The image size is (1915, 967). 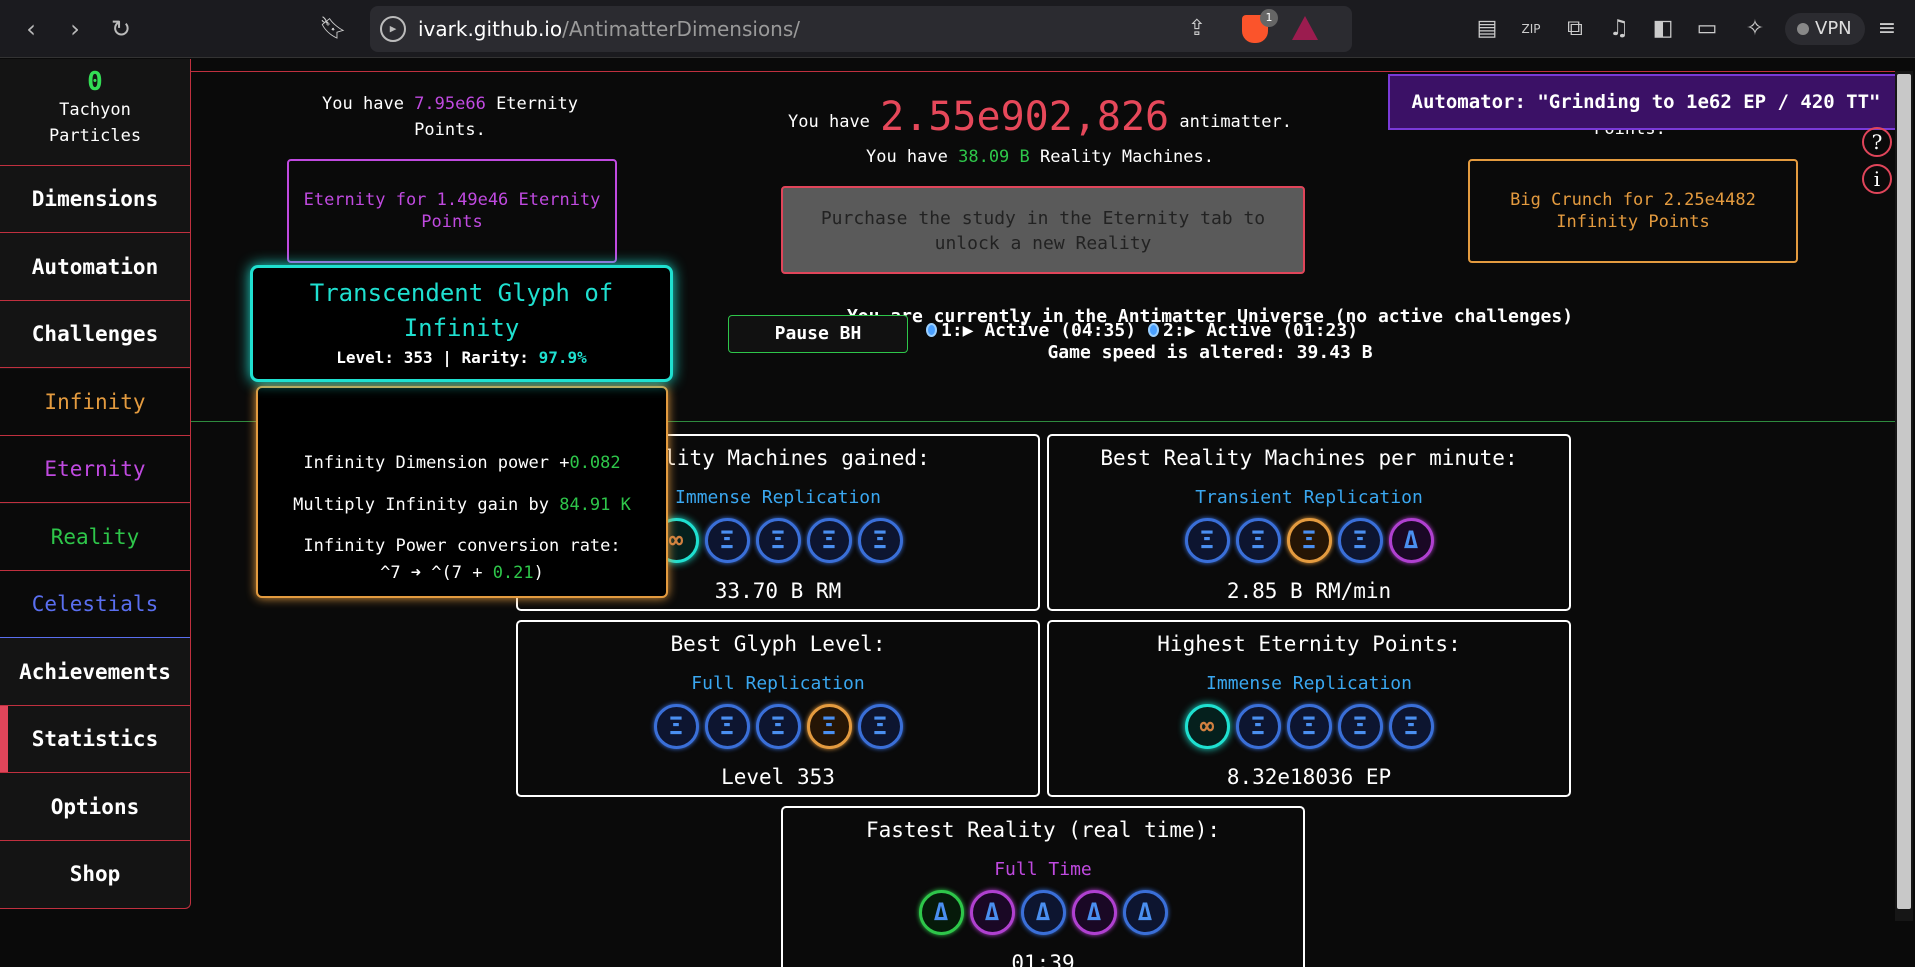 I want to click on tachyon-label: Particles, so click(x=95, y=136).